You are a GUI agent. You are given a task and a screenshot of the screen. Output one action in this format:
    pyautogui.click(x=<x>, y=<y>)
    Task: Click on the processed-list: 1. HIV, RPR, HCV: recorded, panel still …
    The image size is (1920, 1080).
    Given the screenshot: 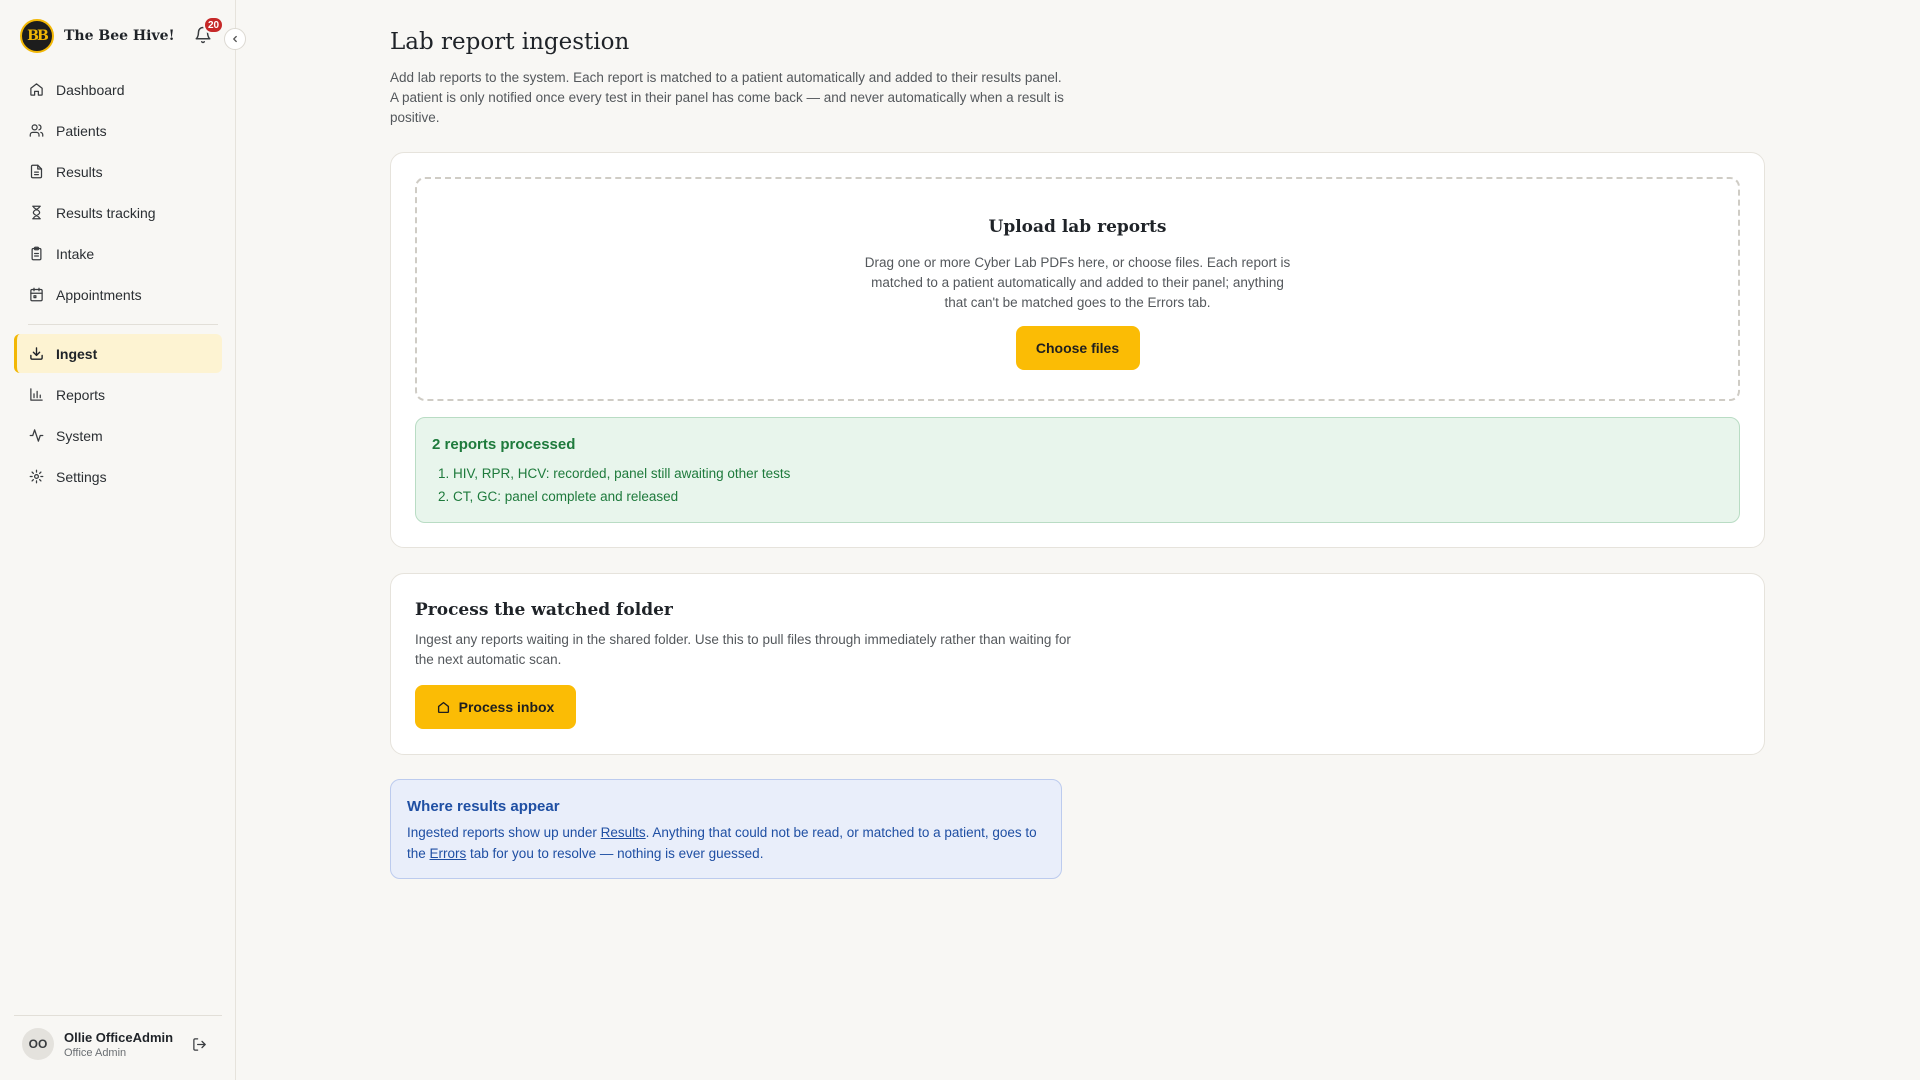 What is the action you would take?
    pyautogui.click(x=1077, y=485)
    